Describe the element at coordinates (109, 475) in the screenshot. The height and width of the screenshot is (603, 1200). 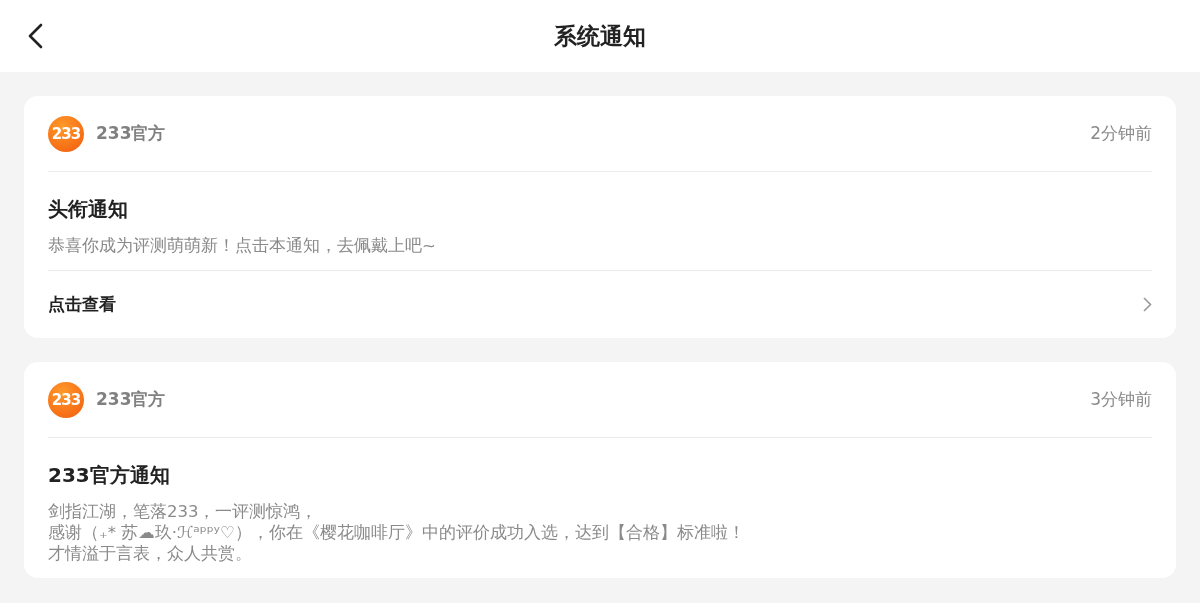
I see `notification-title: 233官方通知` at that location.